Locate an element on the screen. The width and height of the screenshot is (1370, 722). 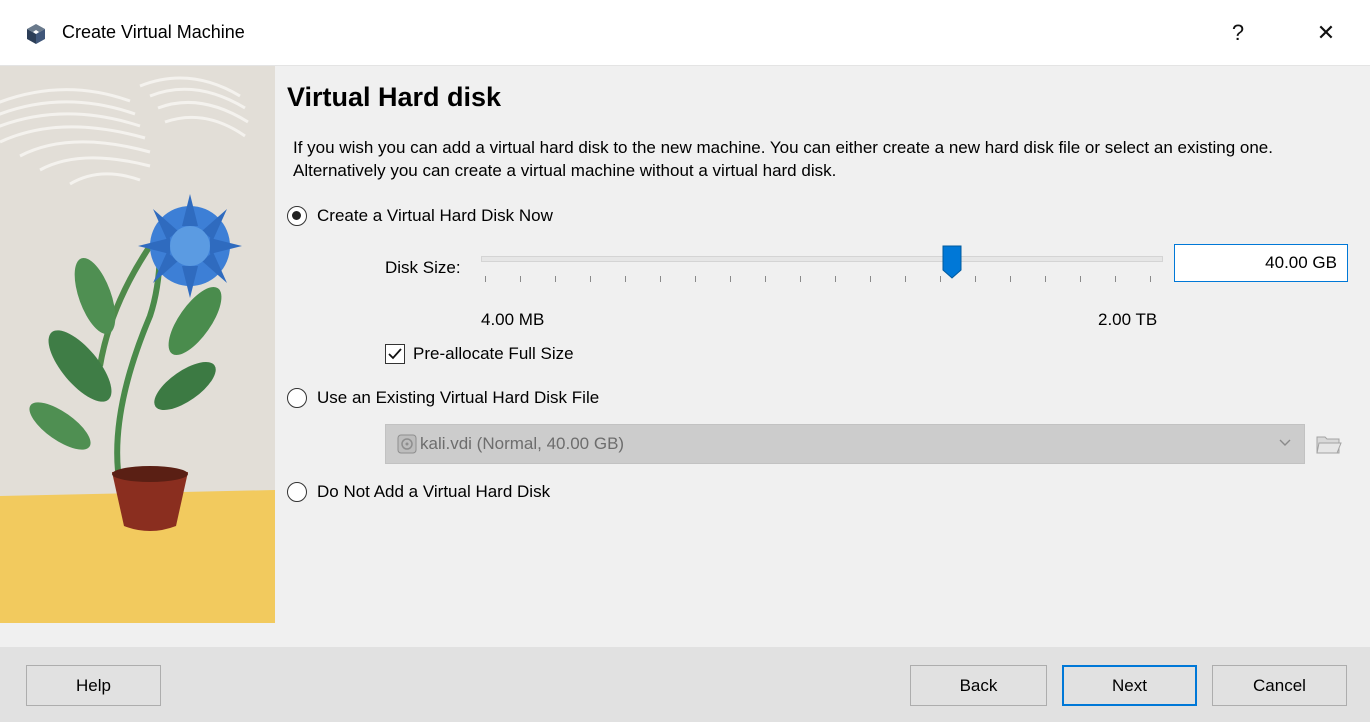
slider-handle is located at coordinates (952, 262).